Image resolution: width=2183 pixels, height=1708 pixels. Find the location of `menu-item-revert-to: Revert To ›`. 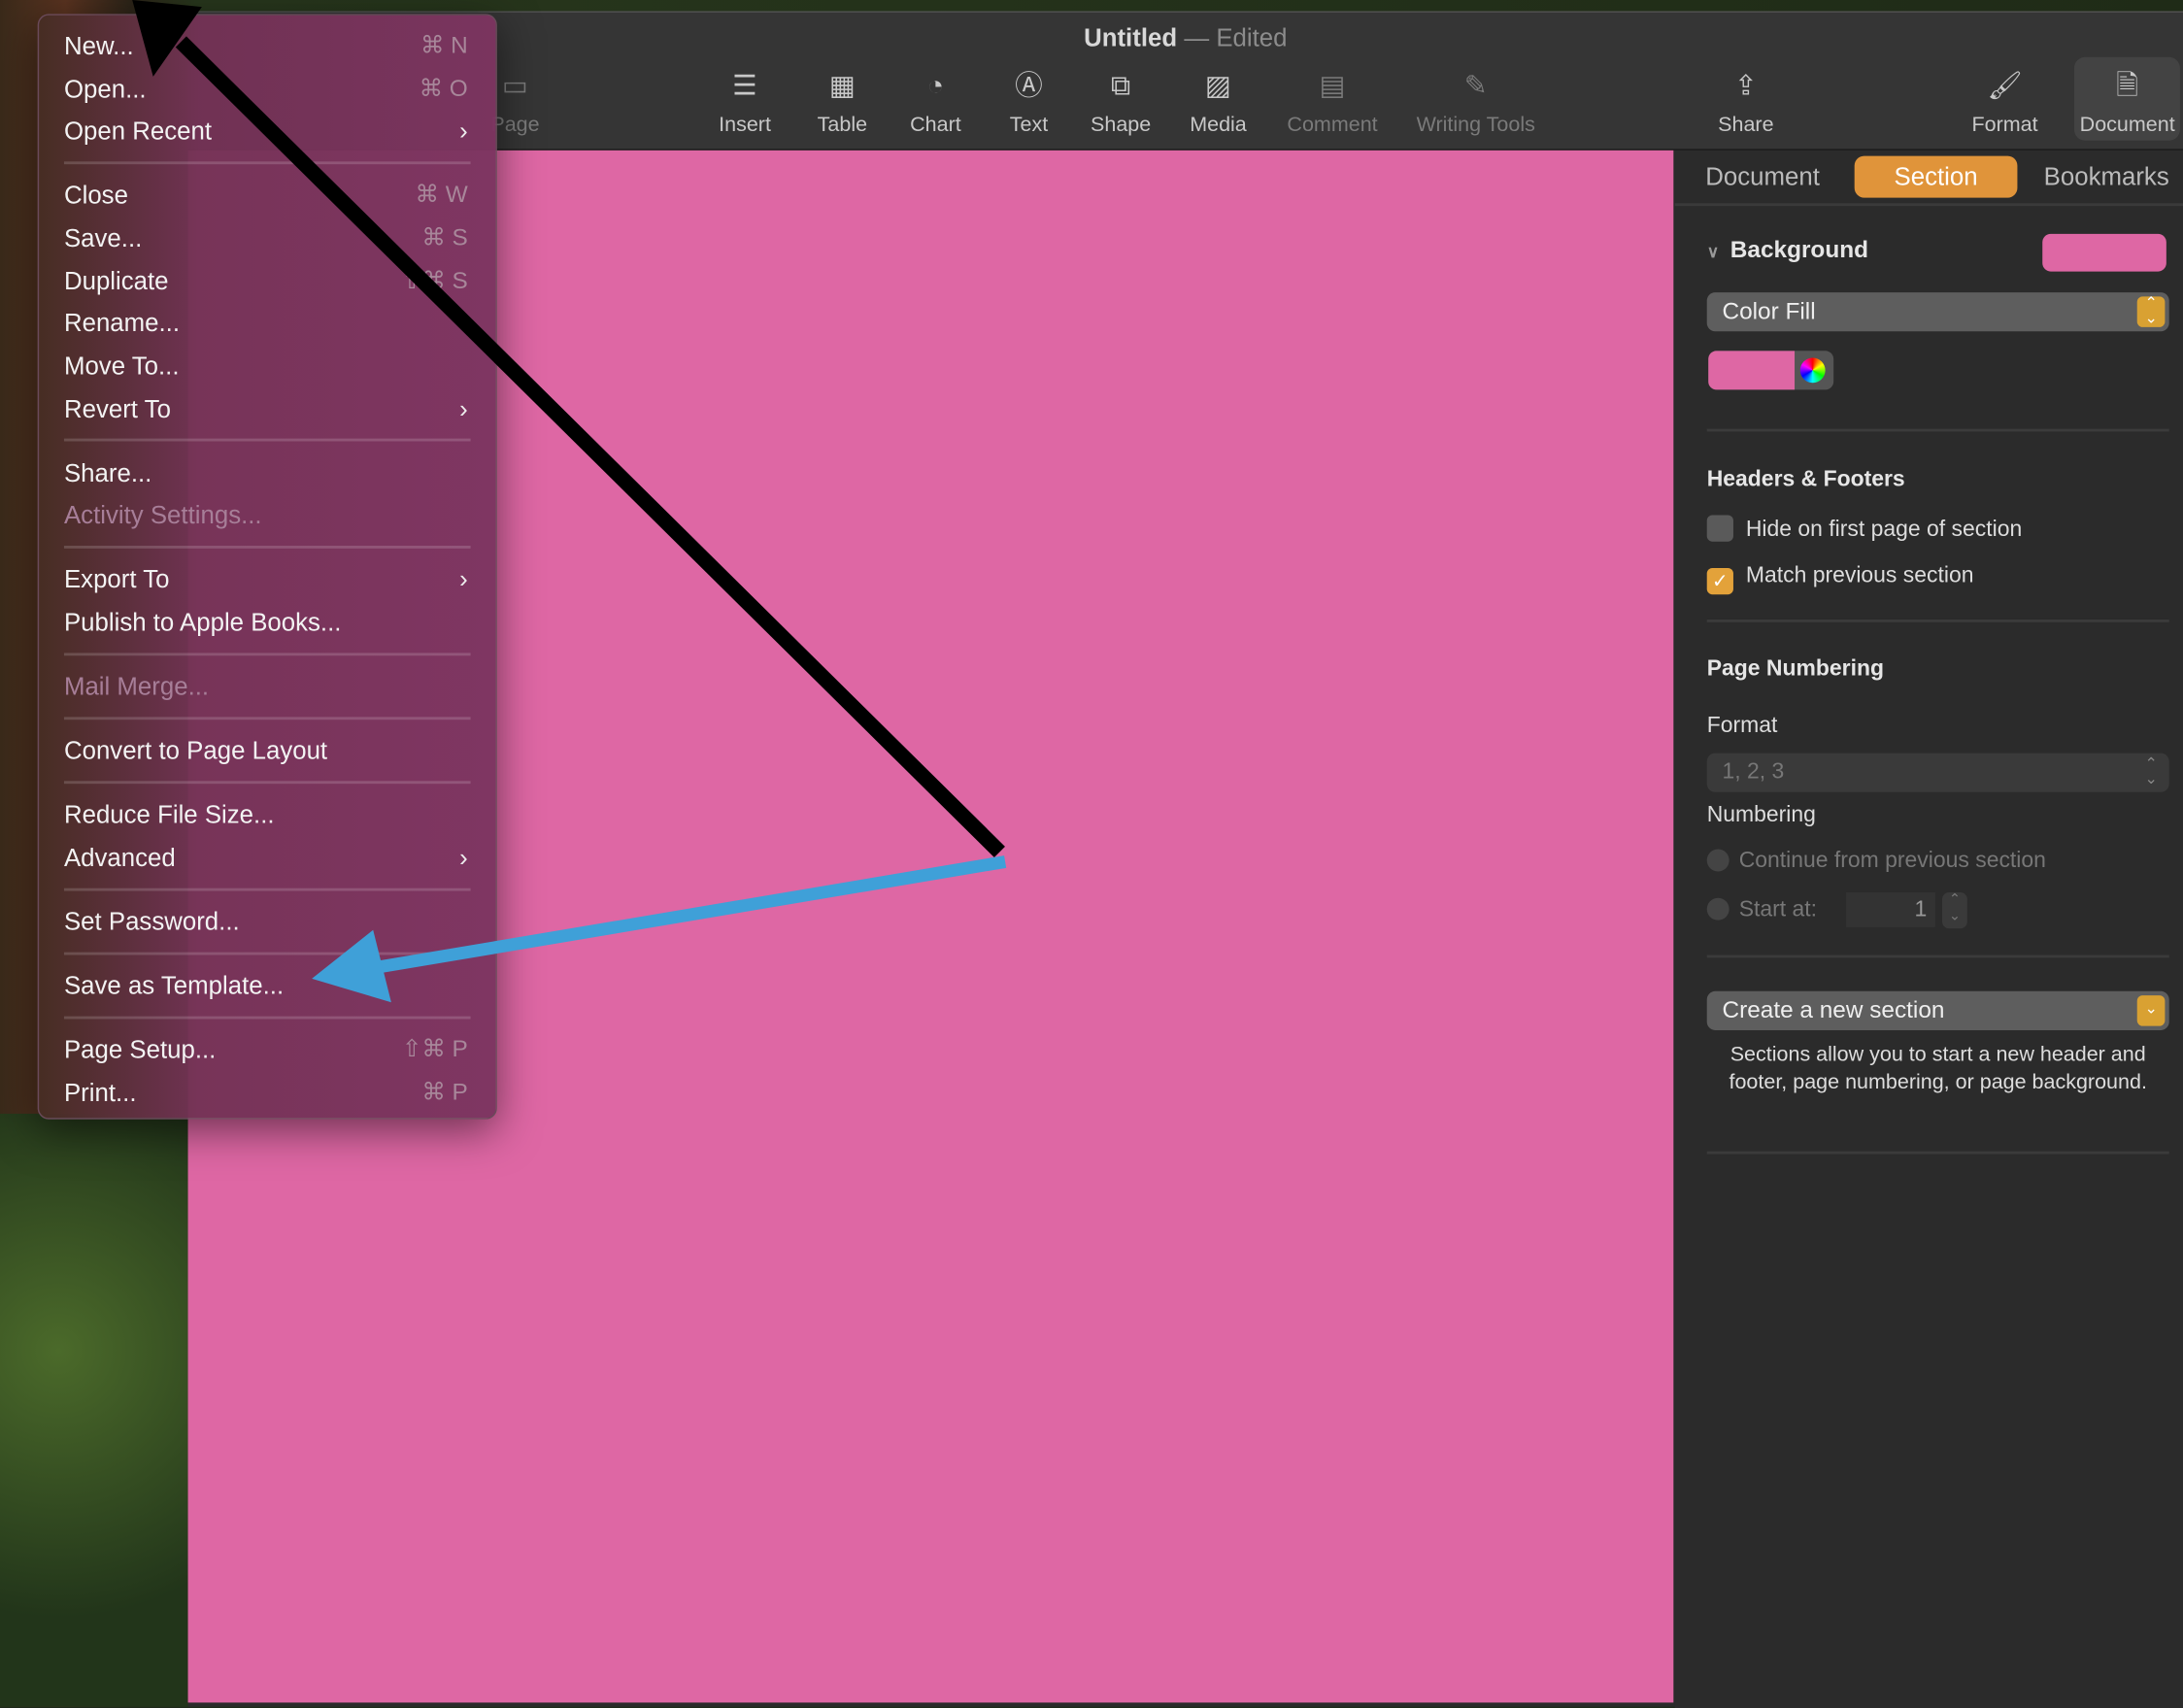

menu-item-revert-to: Revert To › is located at coordinates (267, 409).